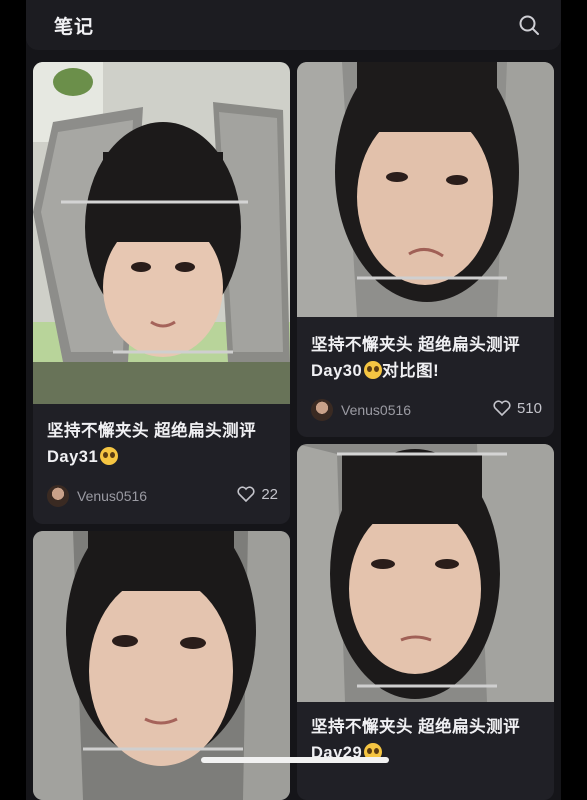 This screenshot has width=587, height=800. I want to click on home-indicator, so click(295, 760).